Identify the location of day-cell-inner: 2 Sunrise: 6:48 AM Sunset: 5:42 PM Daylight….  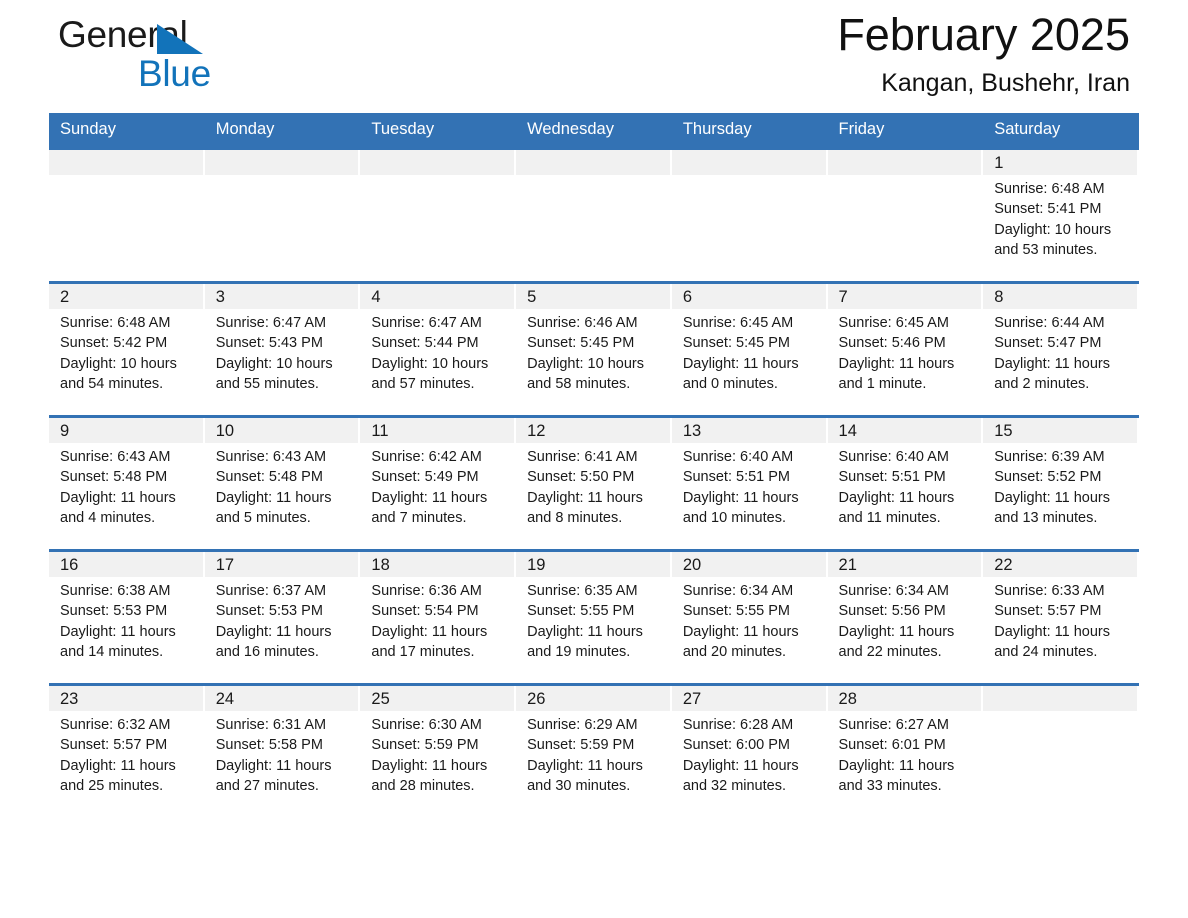
(127, 349).